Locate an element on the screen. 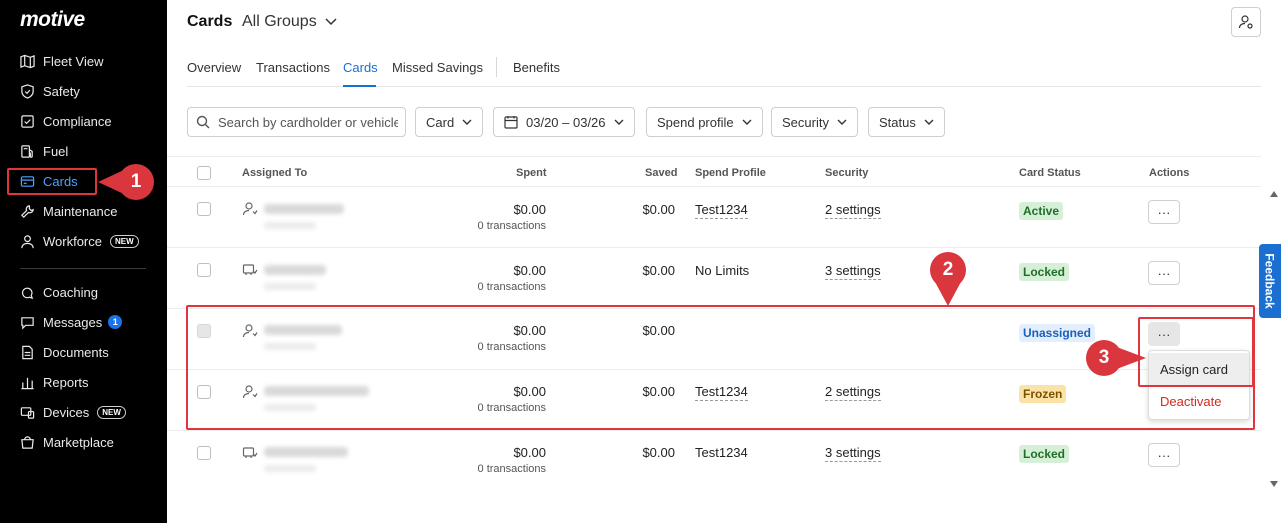  scroll-down-arrow is located at coordinates (1274, 484).